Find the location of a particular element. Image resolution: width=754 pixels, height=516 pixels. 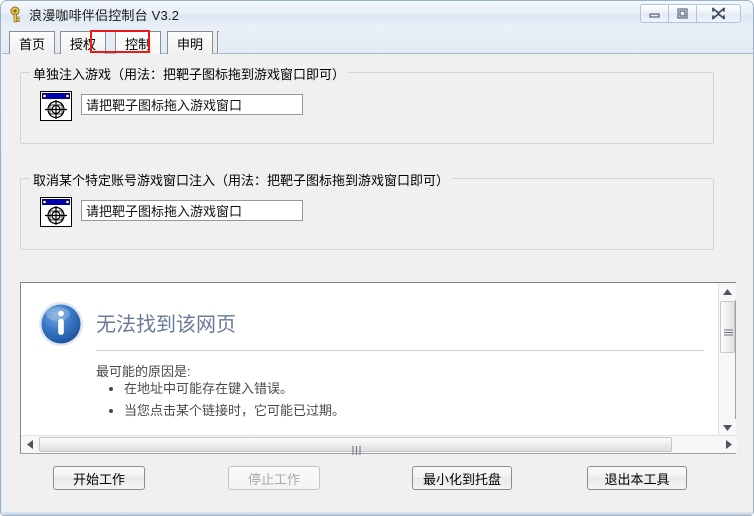

tab-label: 授权 is located at coordinates (83, 44).